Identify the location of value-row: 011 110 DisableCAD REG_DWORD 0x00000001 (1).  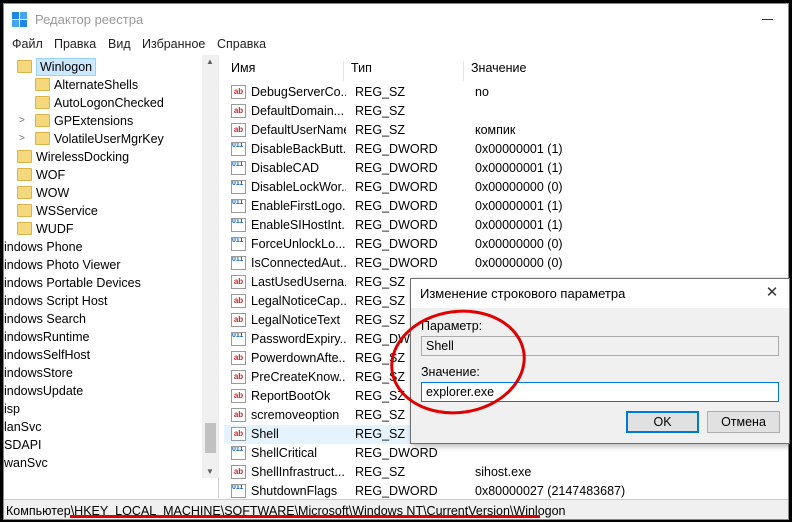
(506, 168).